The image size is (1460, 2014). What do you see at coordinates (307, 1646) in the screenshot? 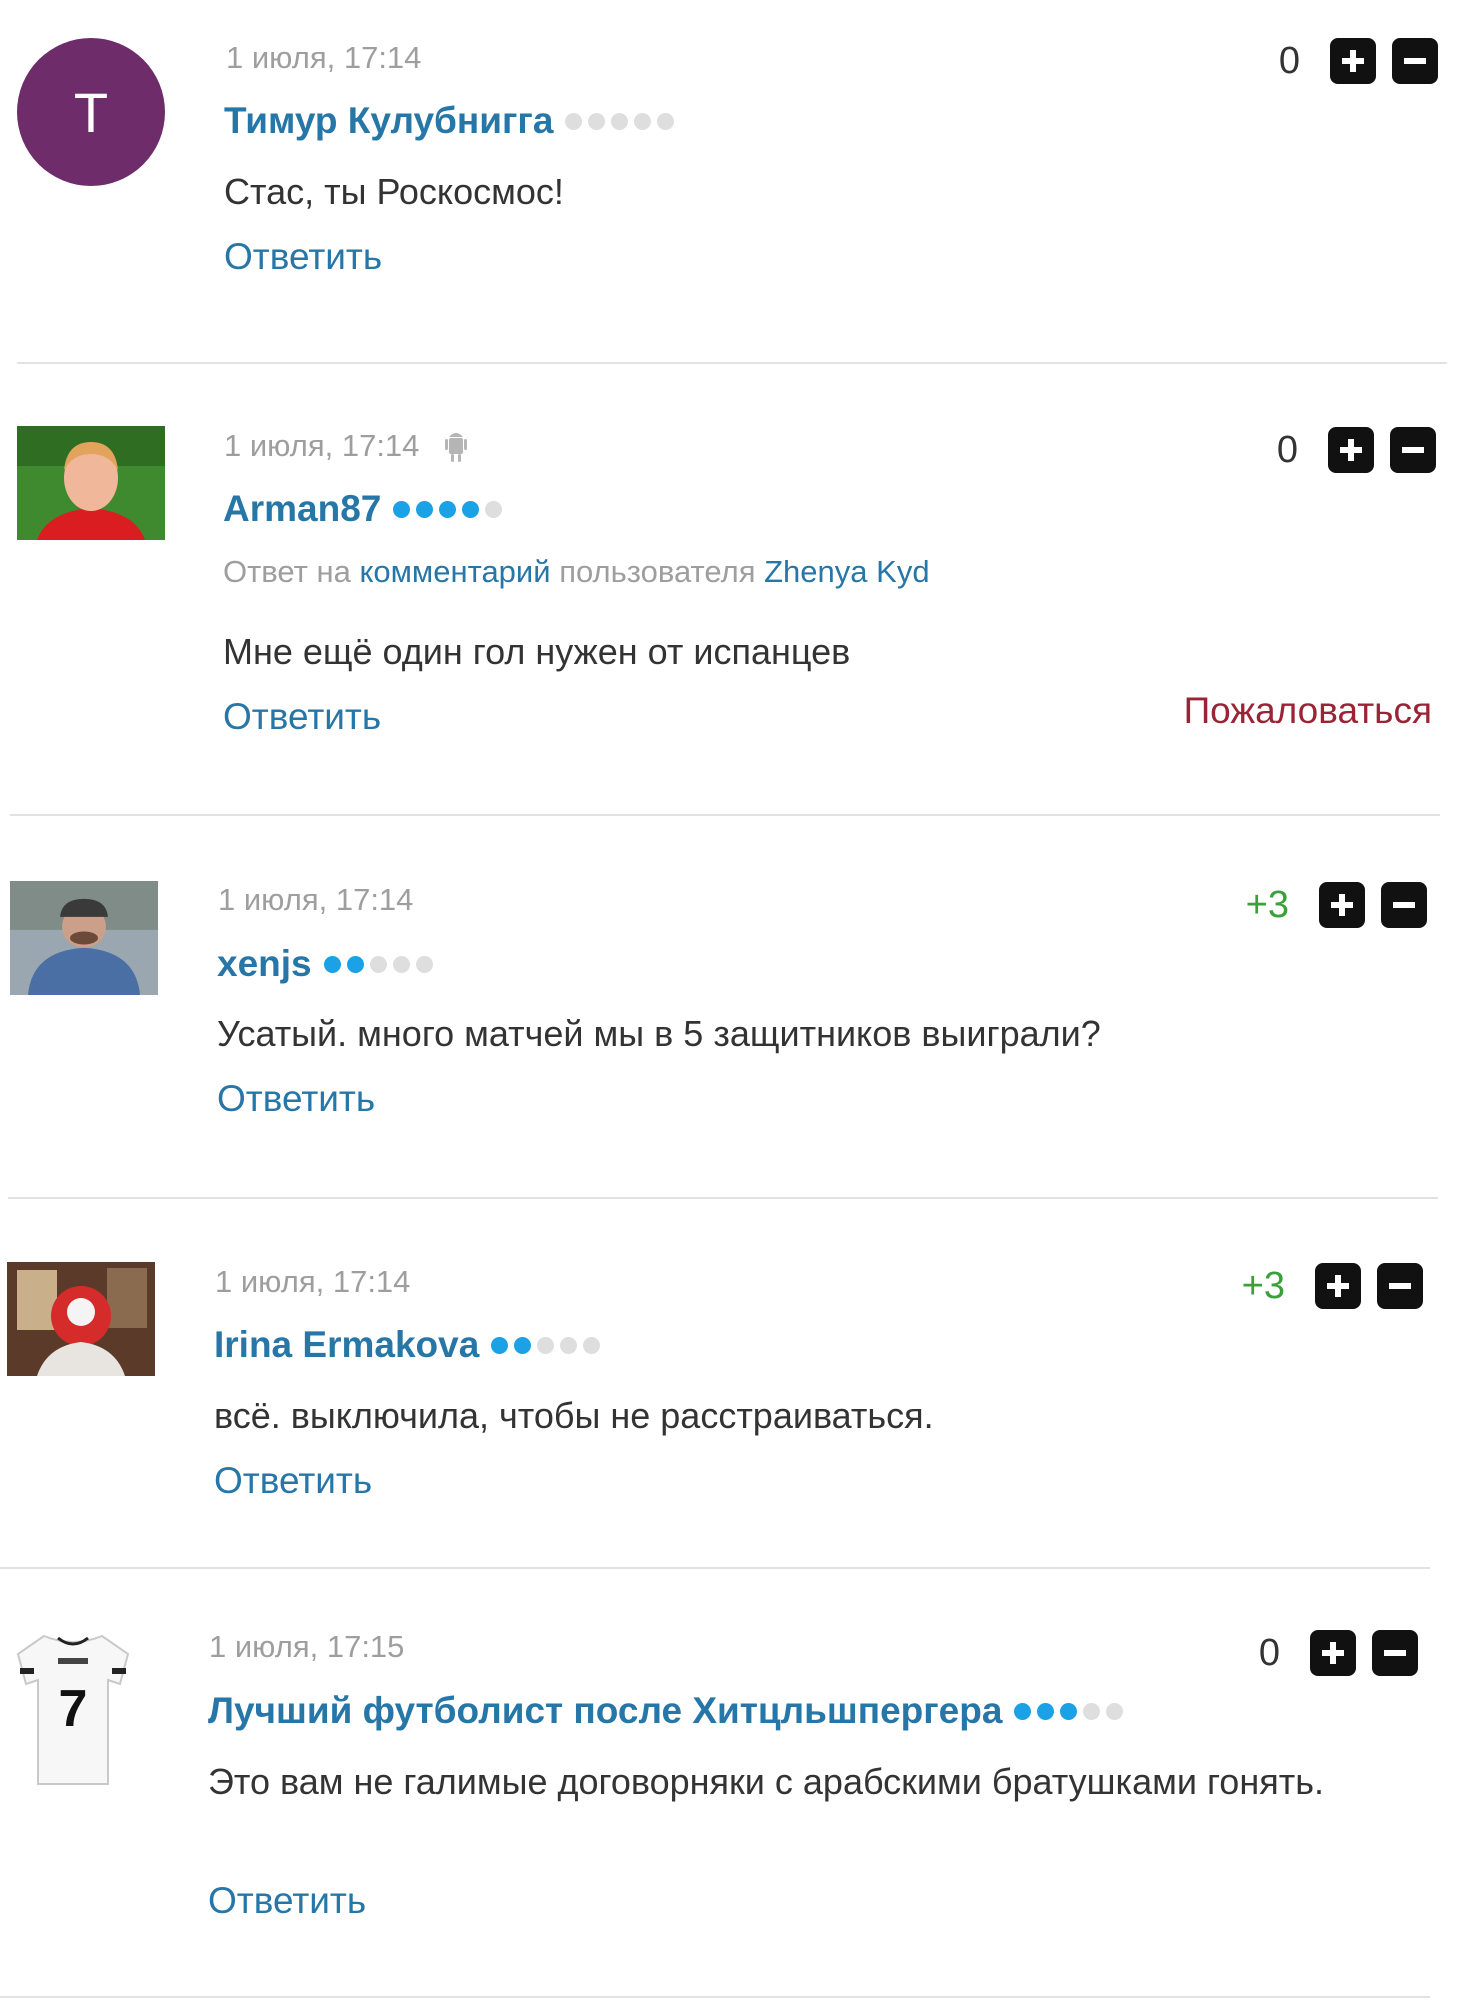
I see `comment-date: 1 июля, 17:15` at bounding box center [307, 1646].